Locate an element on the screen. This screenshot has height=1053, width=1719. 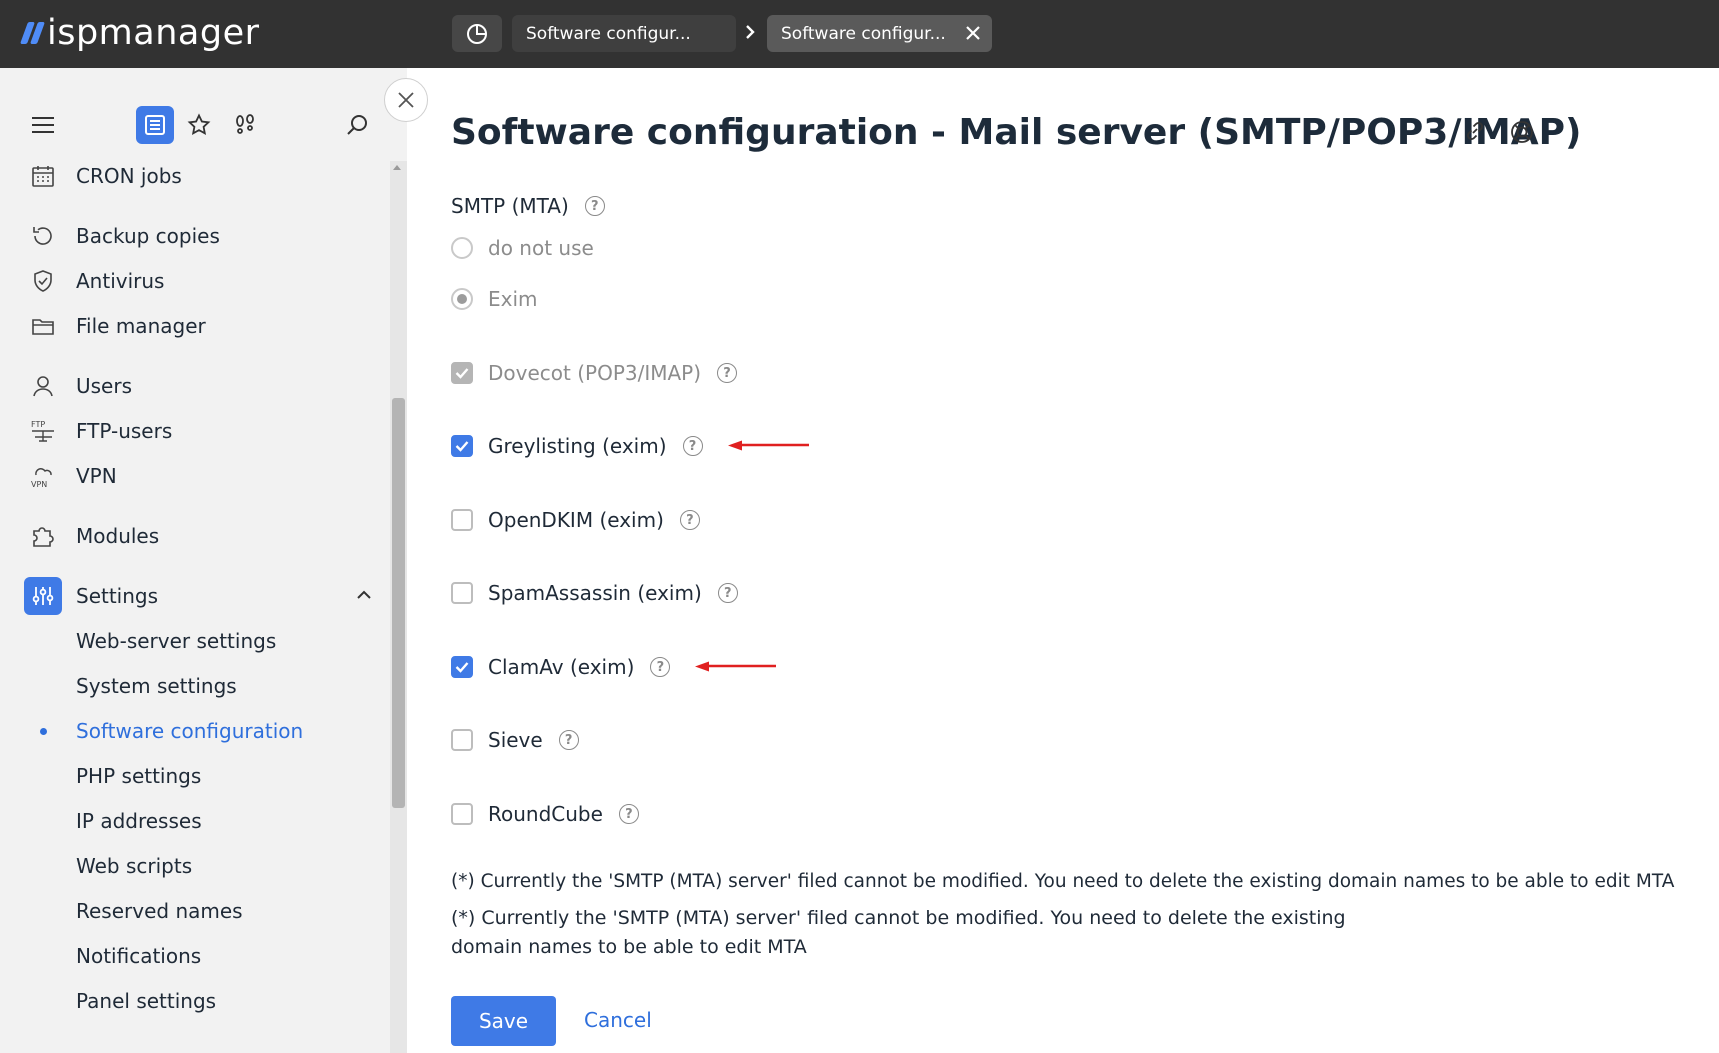
sidebar-item-web-scripts: Web scripts is located at coordinates (192, 866).